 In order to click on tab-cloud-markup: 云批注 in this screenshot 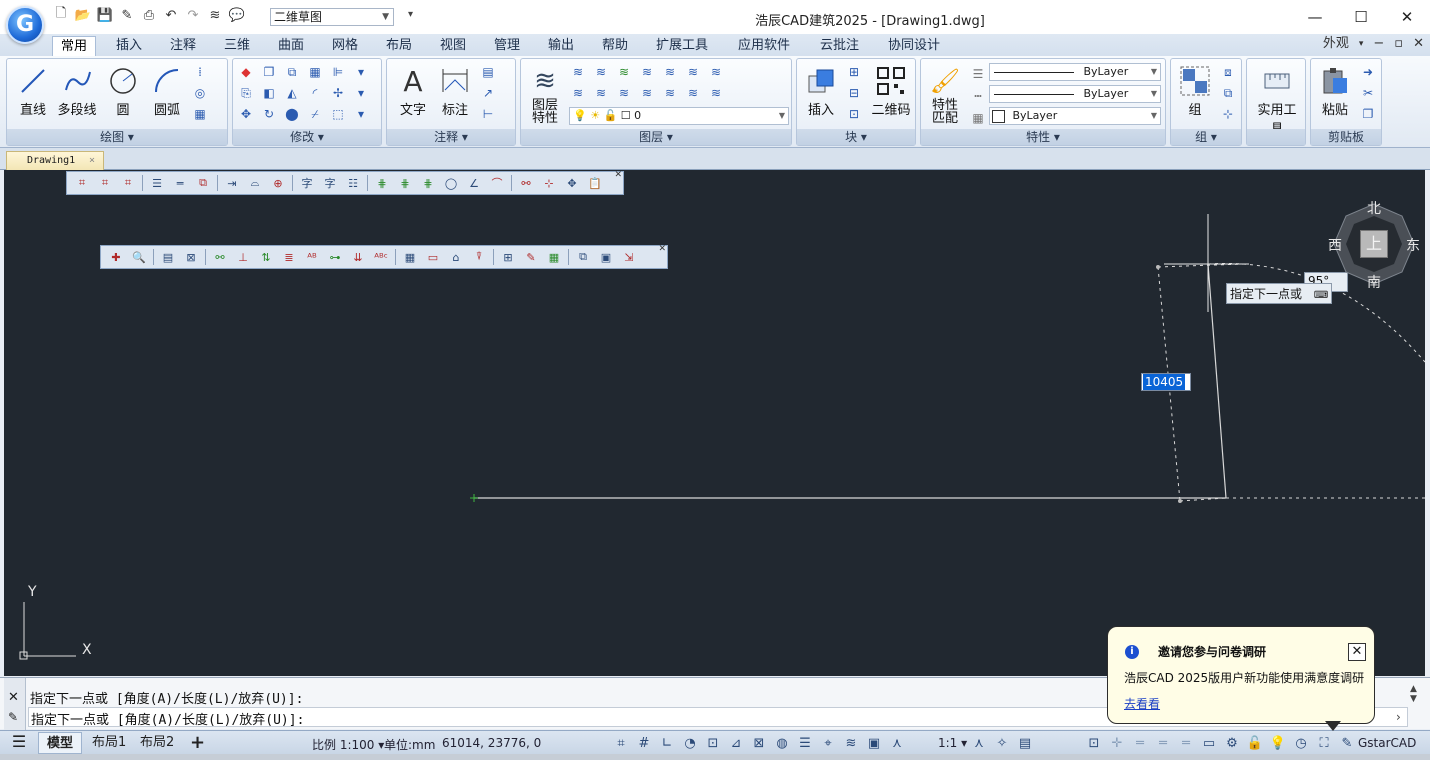, I will do `click(839, 46)`.